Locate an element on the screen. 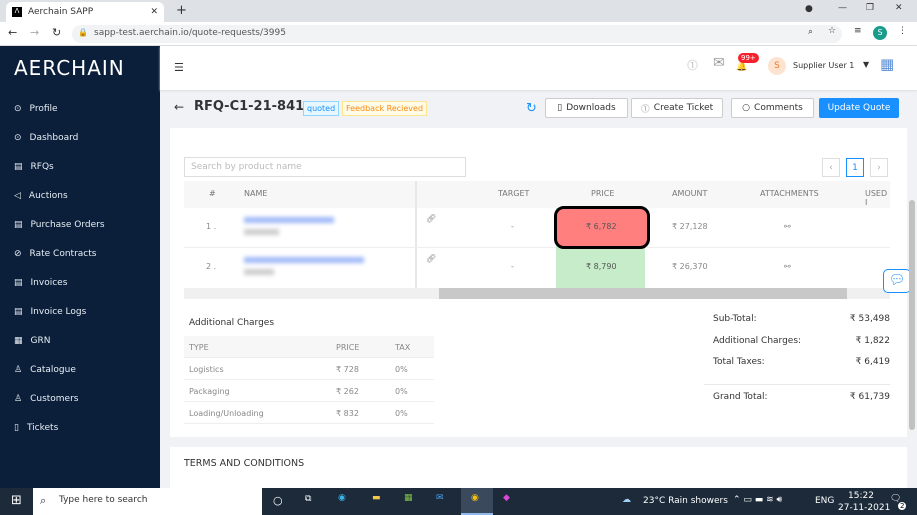 The image size is (917, 515). frozen-column-divider is located at coordinates (416, 234).